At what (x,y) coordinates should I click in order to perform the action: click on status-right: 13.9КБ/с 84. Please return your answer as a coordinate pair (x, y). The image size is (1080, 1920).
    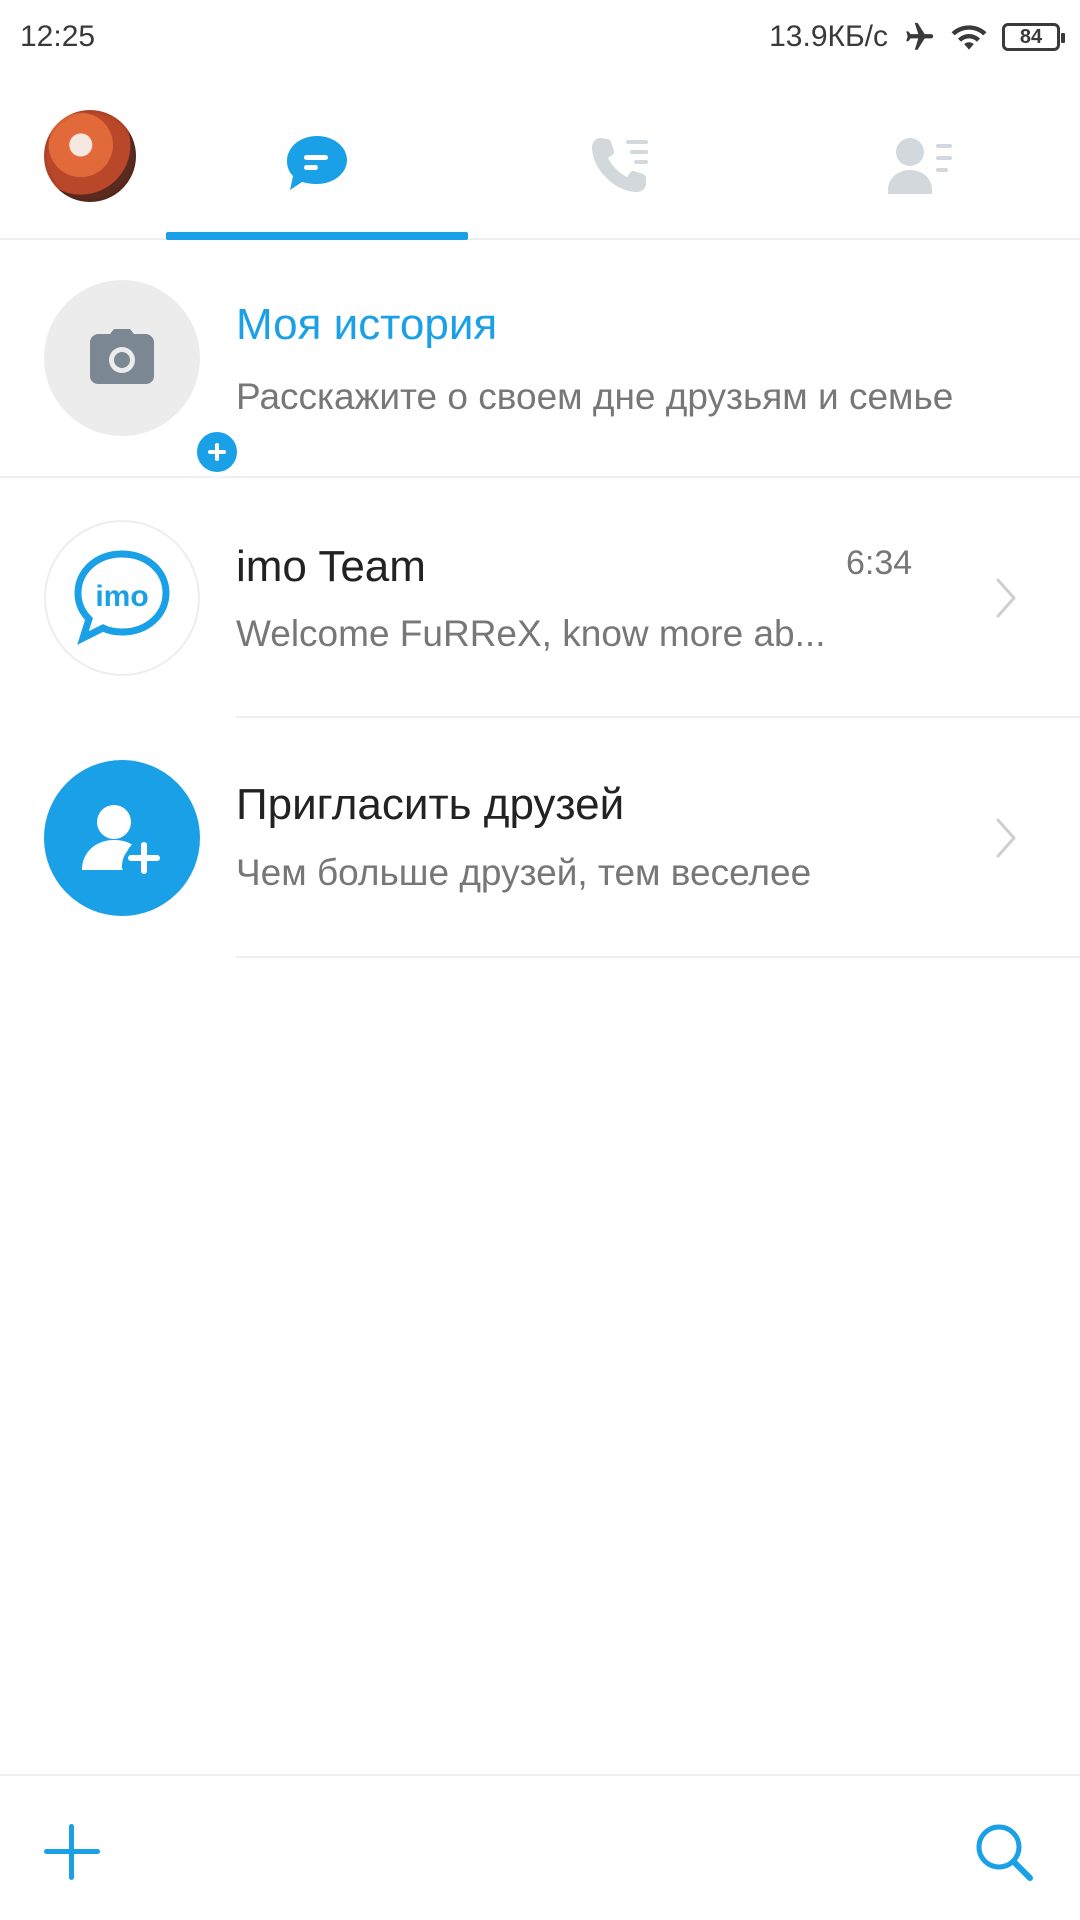
    Looking at the image, I should click on (917, 37).